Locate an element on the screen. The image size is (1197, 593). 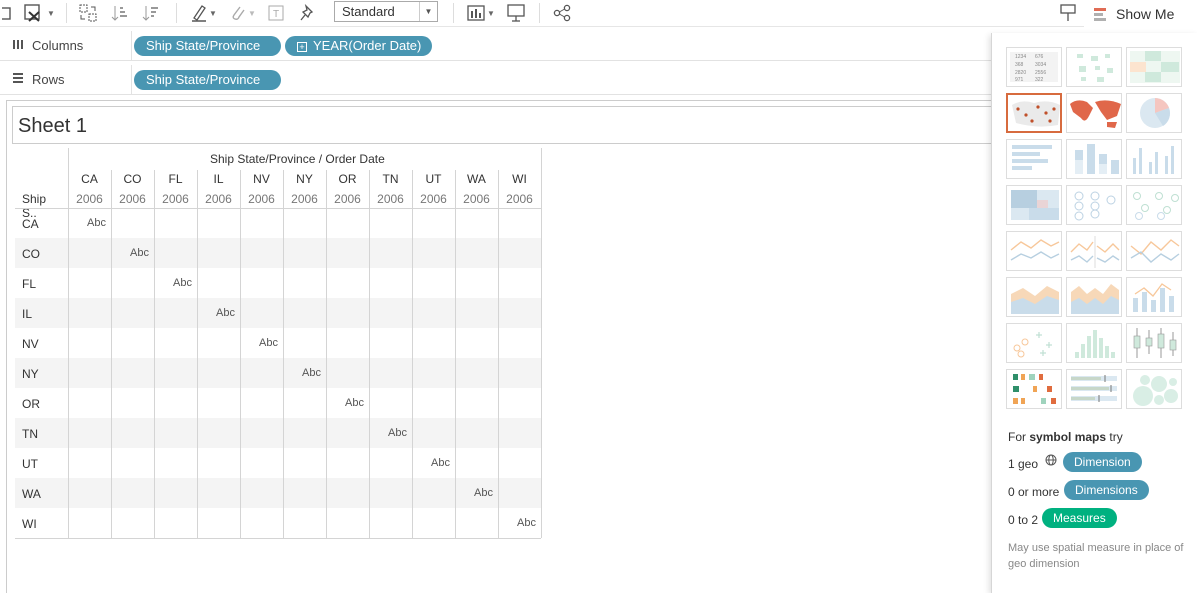
row-header-state: WI is located at coordinates (29, 524).